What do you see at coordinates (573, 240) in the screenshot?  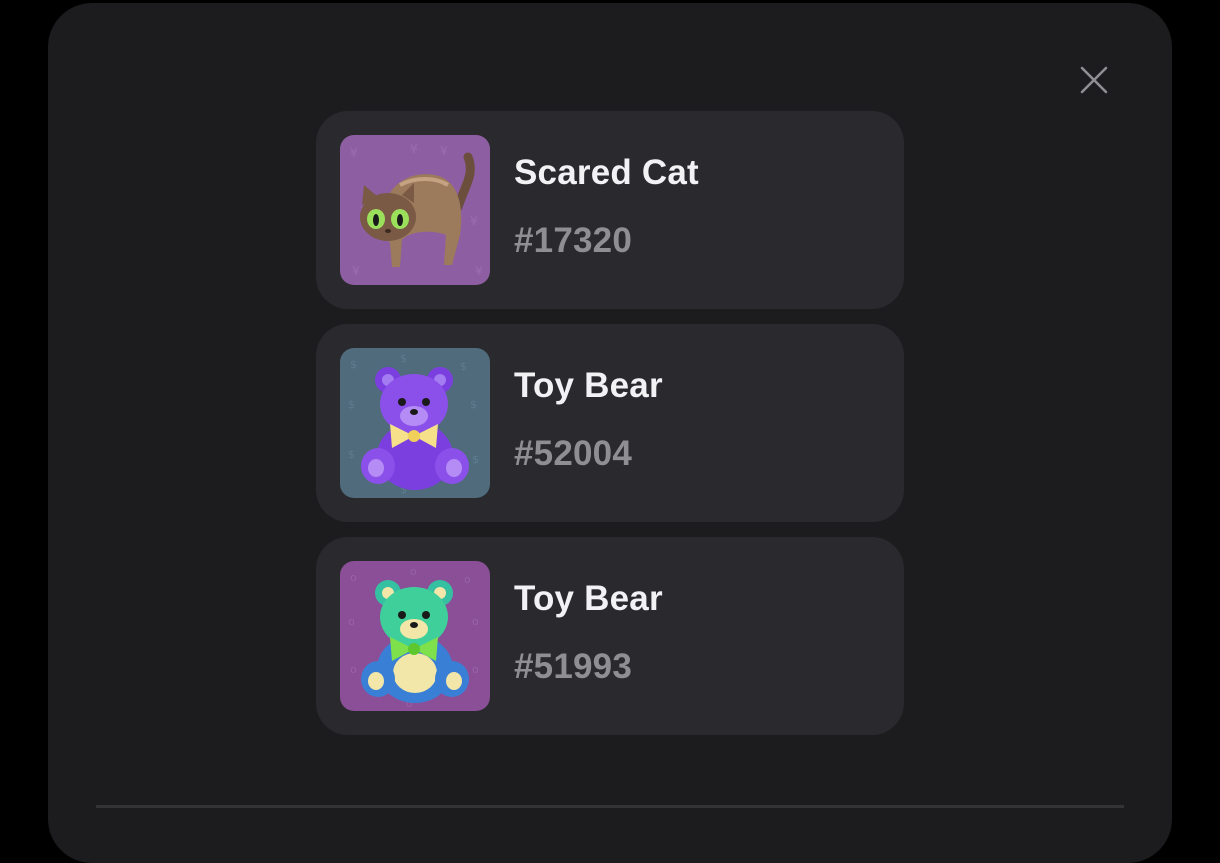 I see `gift-number: #17320` at bounding box center [573, 240].